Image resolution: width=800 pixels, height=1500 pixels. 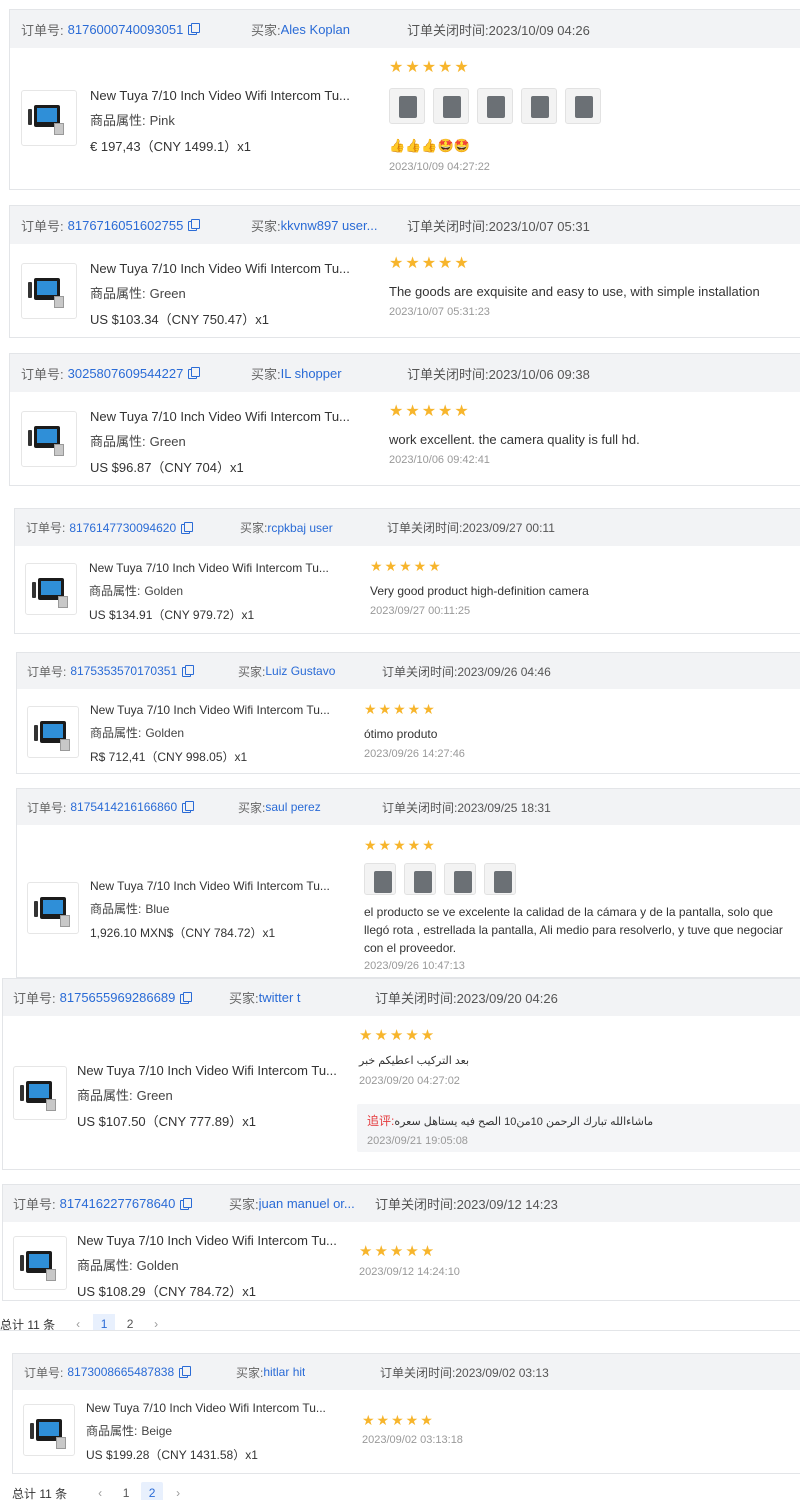 I want to click on buyer-link: Luiz Gustavo, so click(x=300, y=671).